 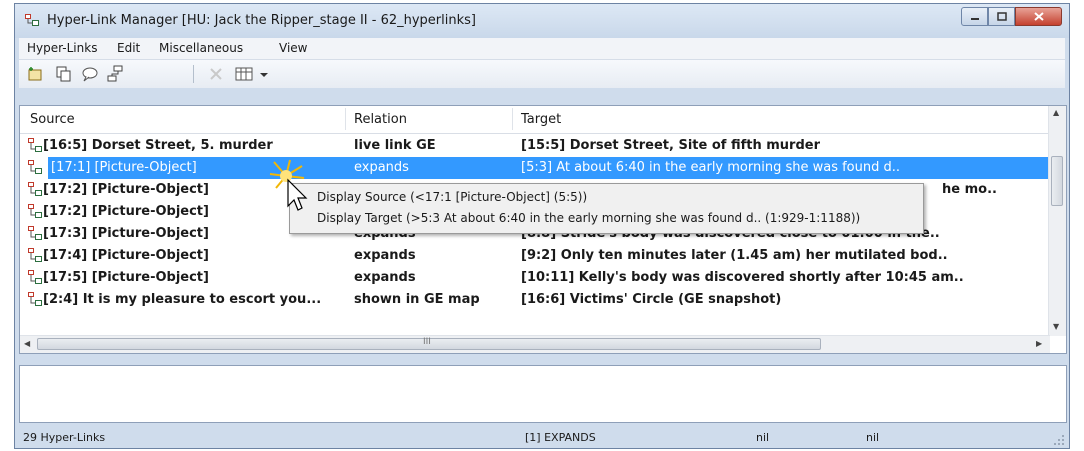 I want to click on minimize-button, so click(x=974, y=16).